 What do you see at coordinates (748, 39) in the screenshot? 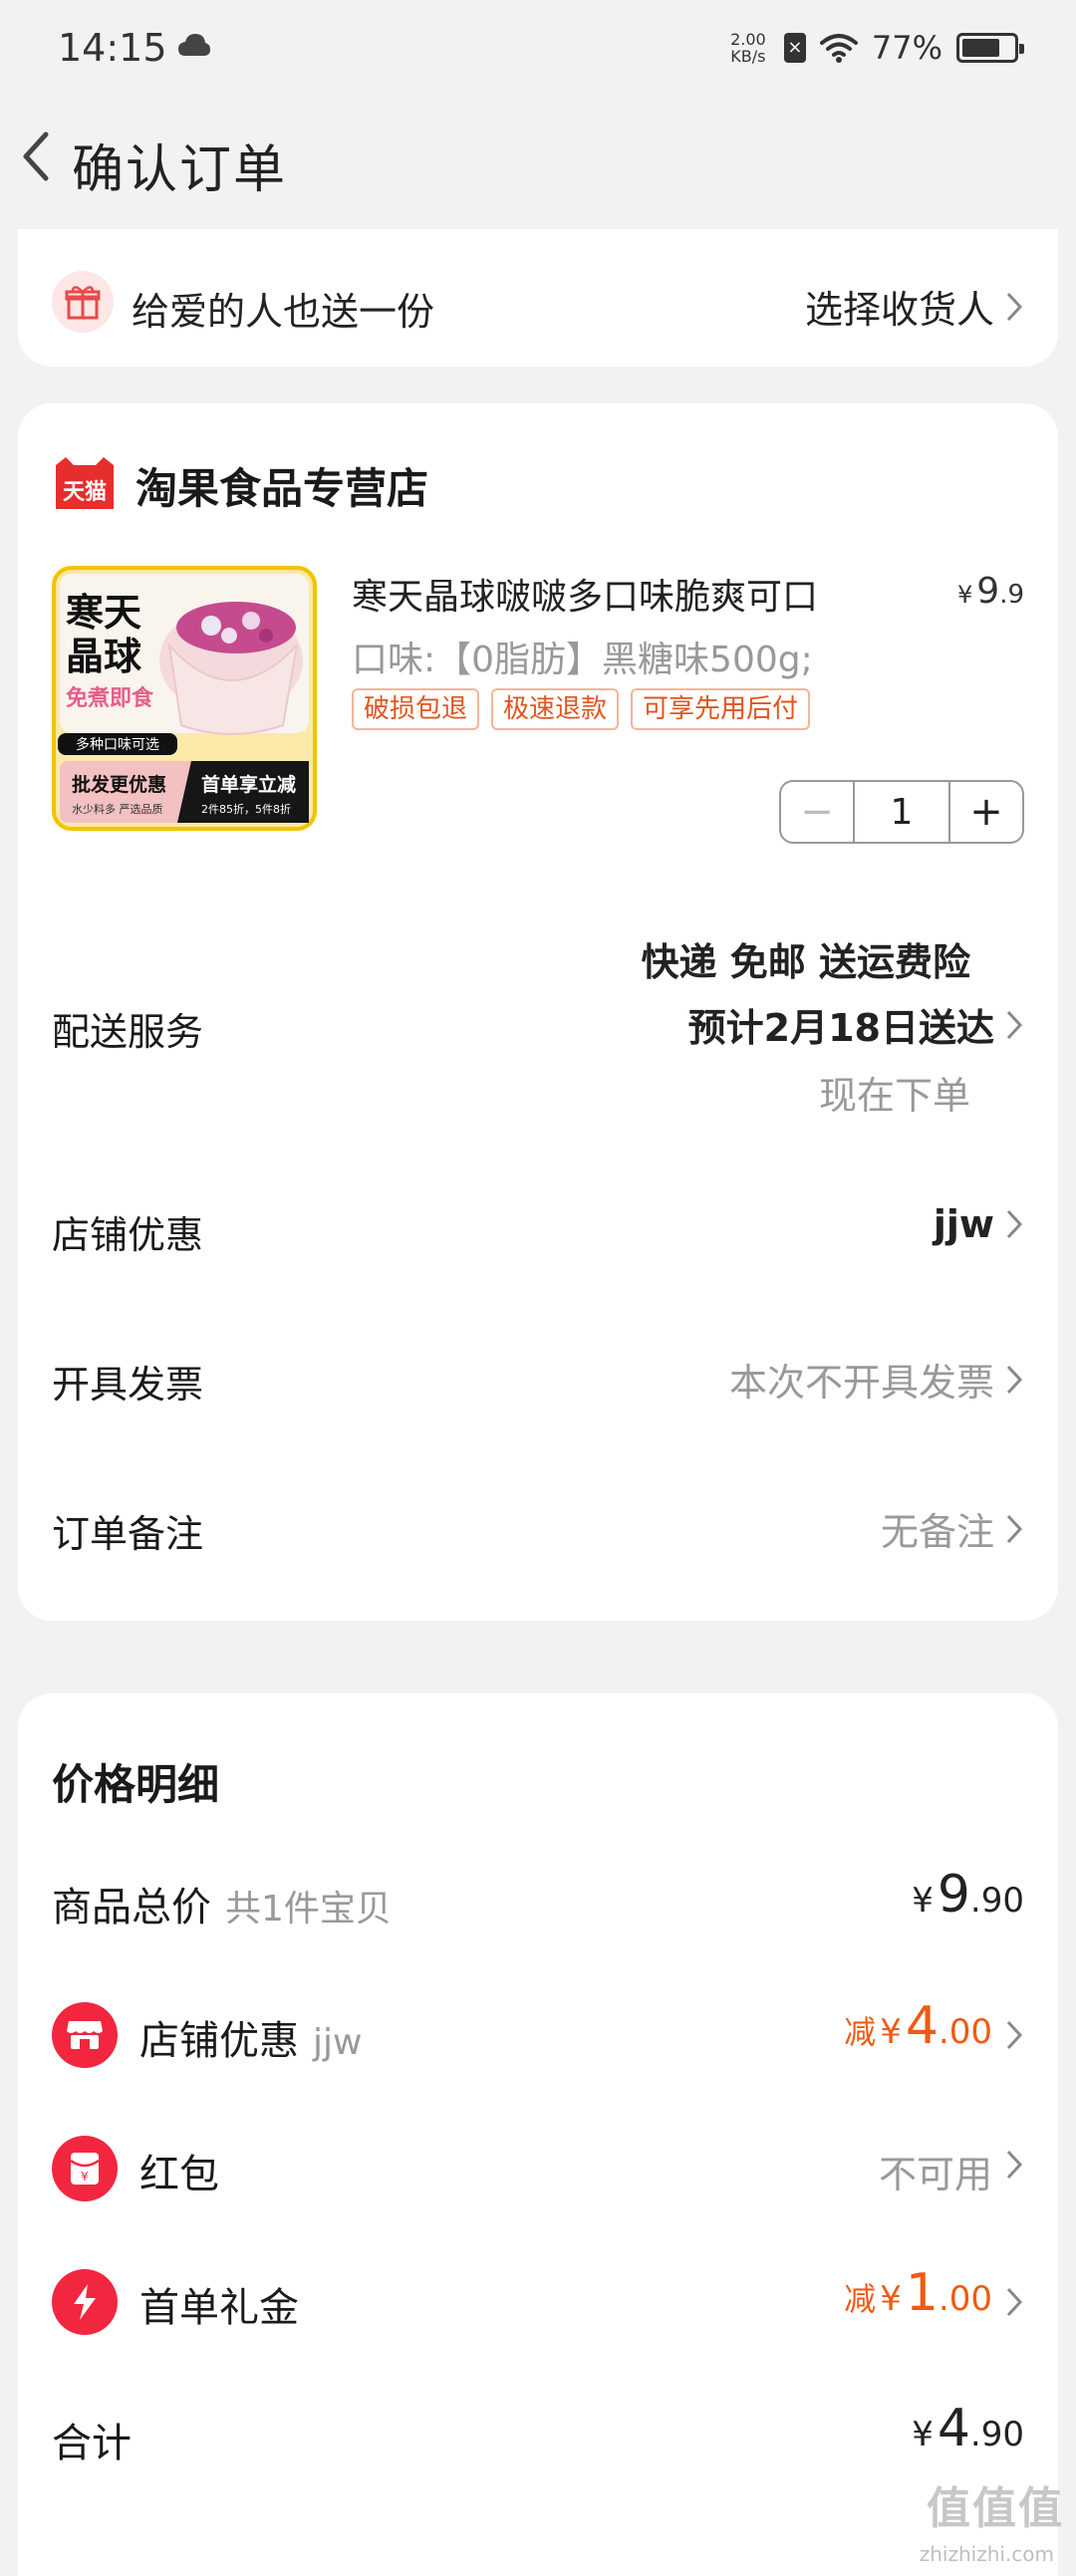
I see `network-speed-value: 2.00` at bounding box center [748, 39].